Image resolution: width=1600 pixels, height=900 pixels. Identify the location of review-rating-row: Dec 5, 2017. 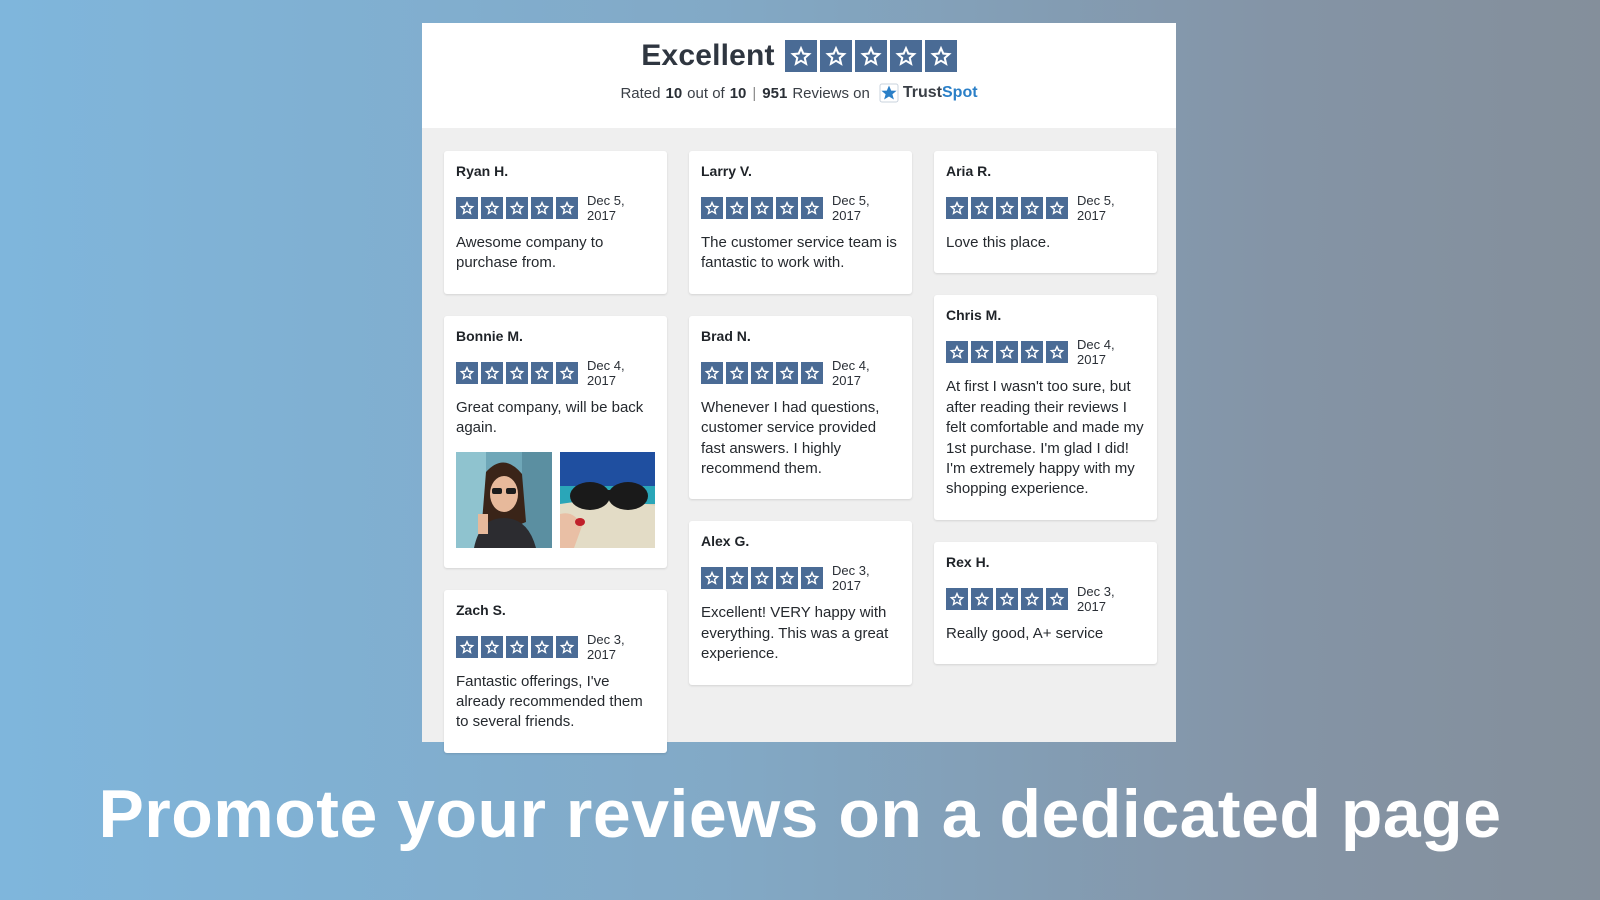
(1045, 208).